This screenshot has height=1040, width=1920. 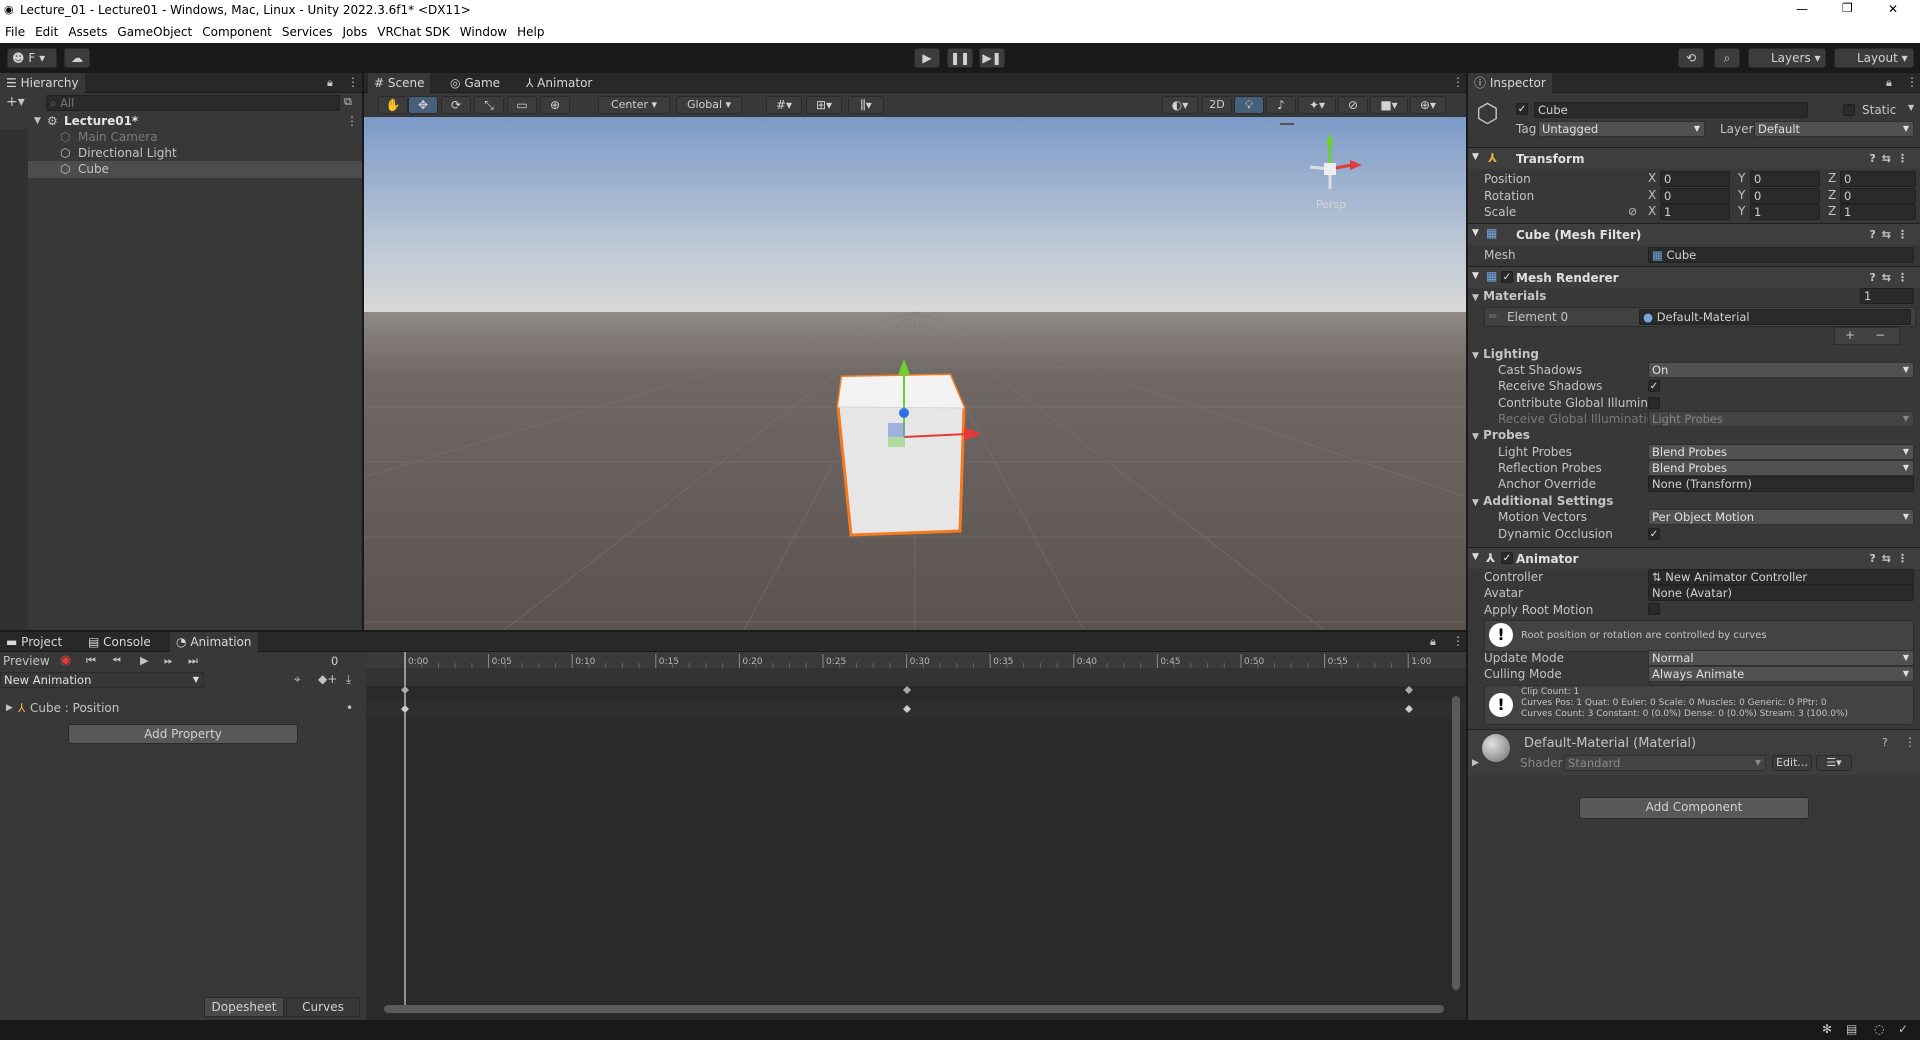 I want to click on layer-dropdown: Default, so click(x=1834, y=129).